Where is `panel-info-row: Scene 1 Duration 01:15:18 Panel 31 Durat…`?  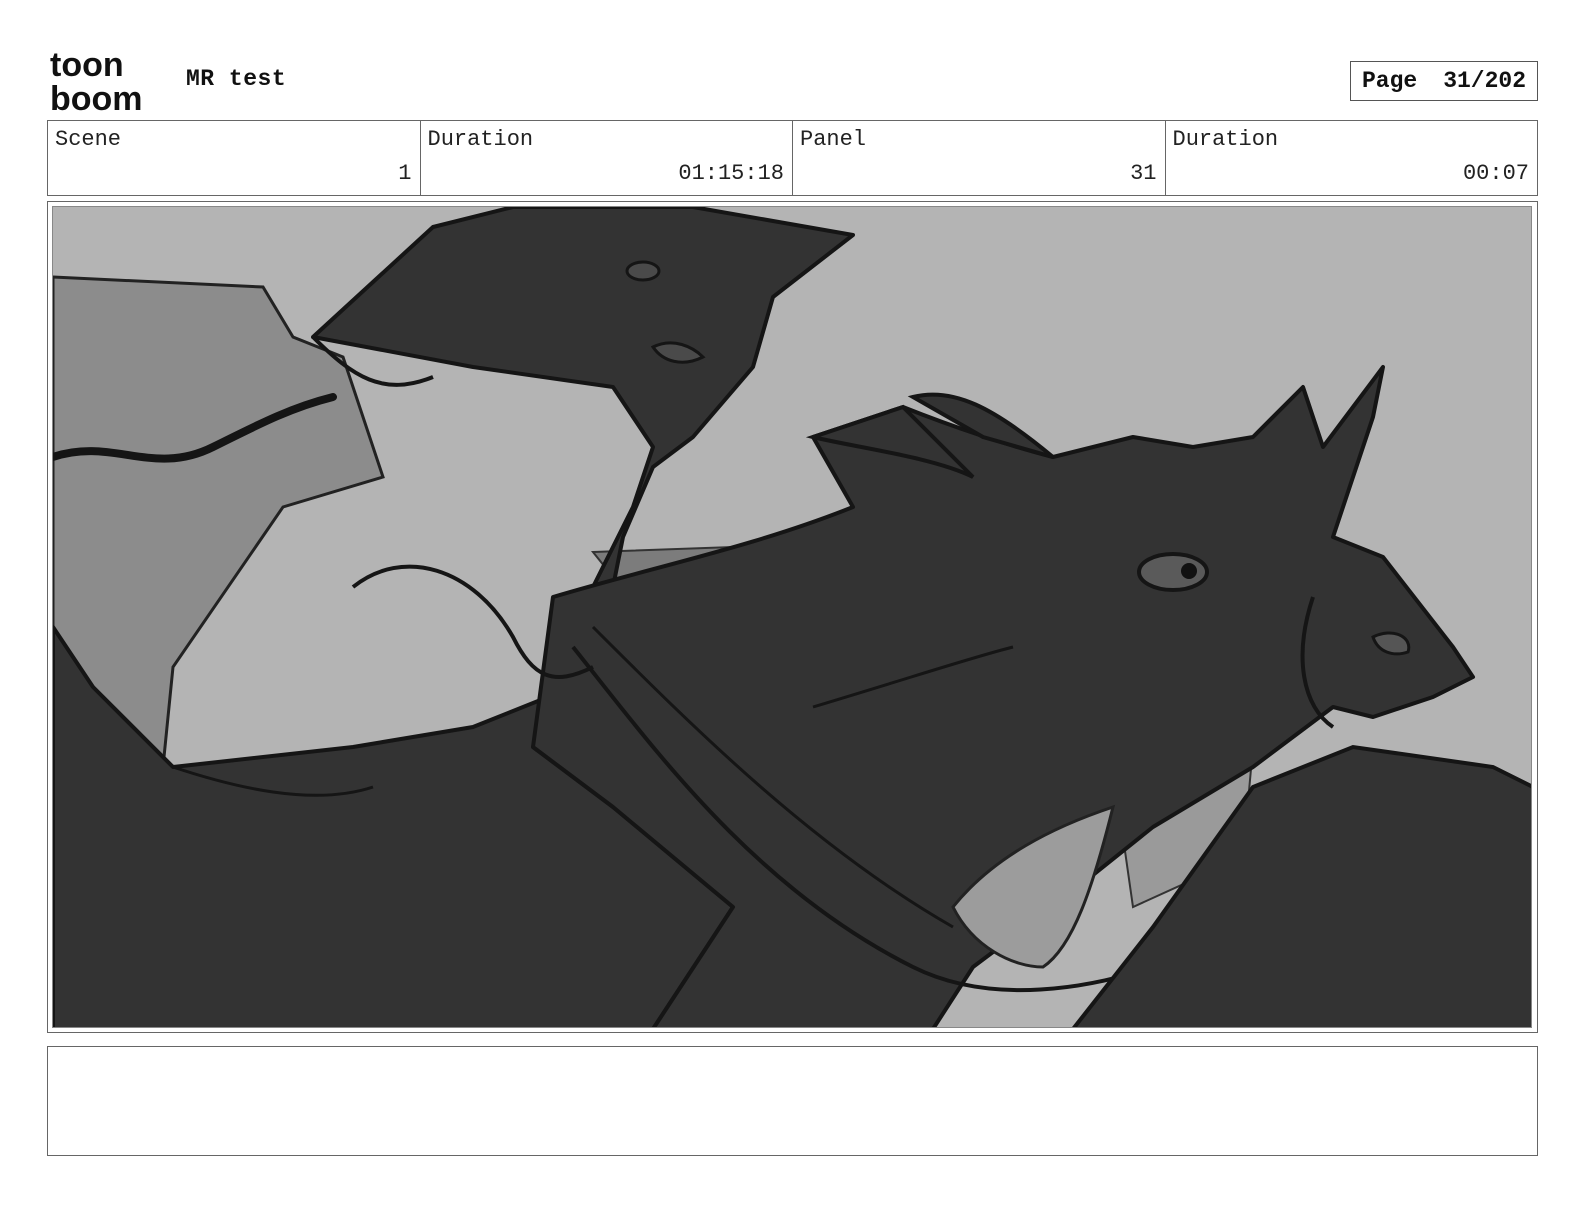 panel-info-row: Scene 1 Duration 01:15:18 Panel 31 Durat… is located at coordinates (792, 158).